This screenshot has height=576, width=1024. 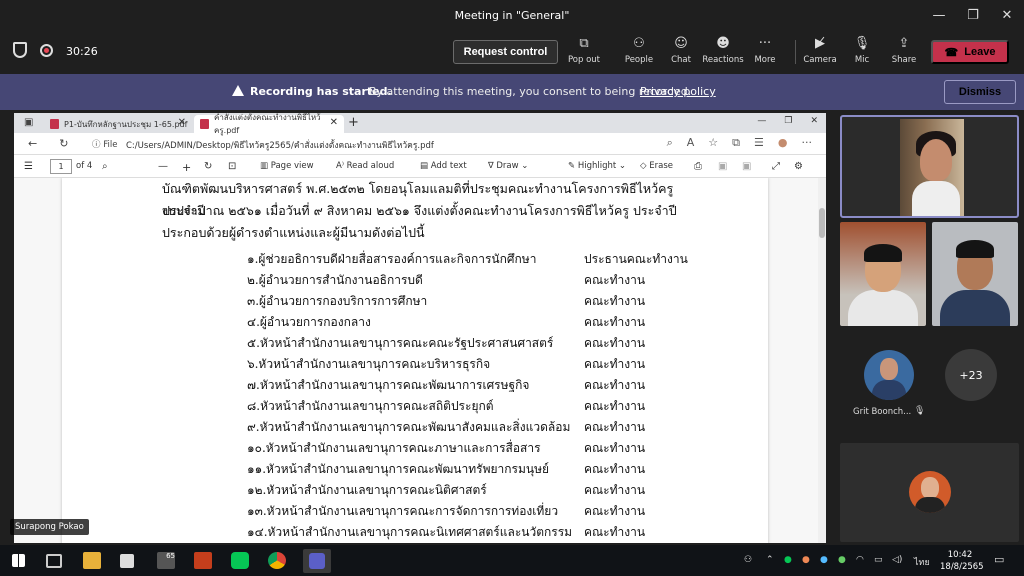 What do you see at coordinates (353, 122) in the screenshot?
I see `new-tab-icon: +` at bounding box center [353, 122].